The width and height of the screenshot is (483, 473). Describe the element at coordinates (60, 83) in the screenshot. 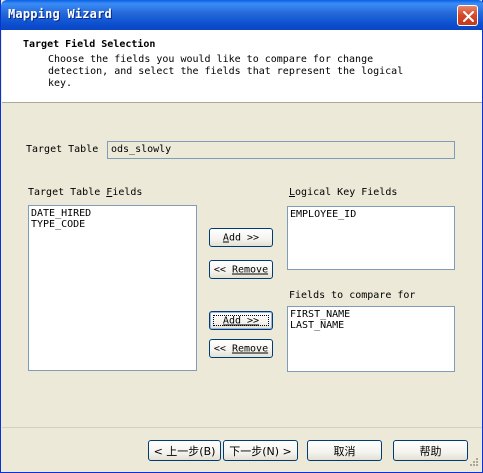

I see `header-description-line: key.` at that location.